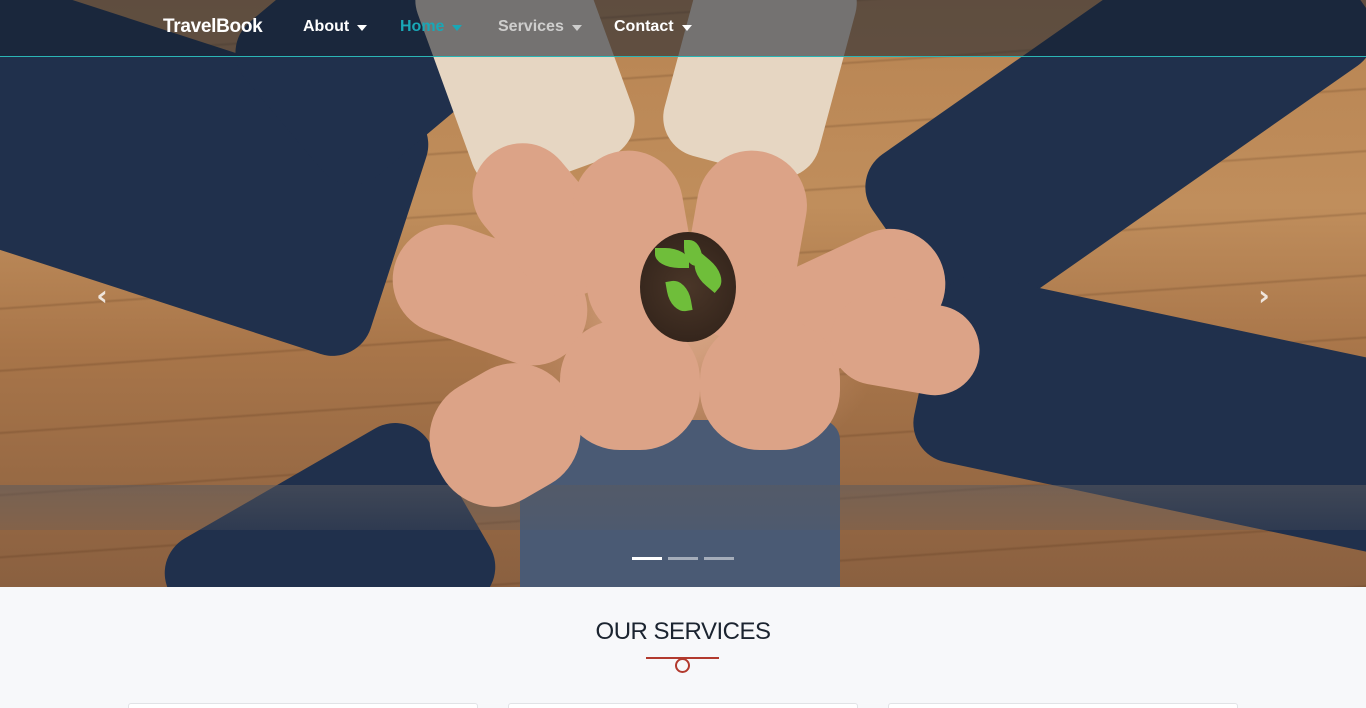  I want to click on nav-item-label: Services, so click(531, 26).